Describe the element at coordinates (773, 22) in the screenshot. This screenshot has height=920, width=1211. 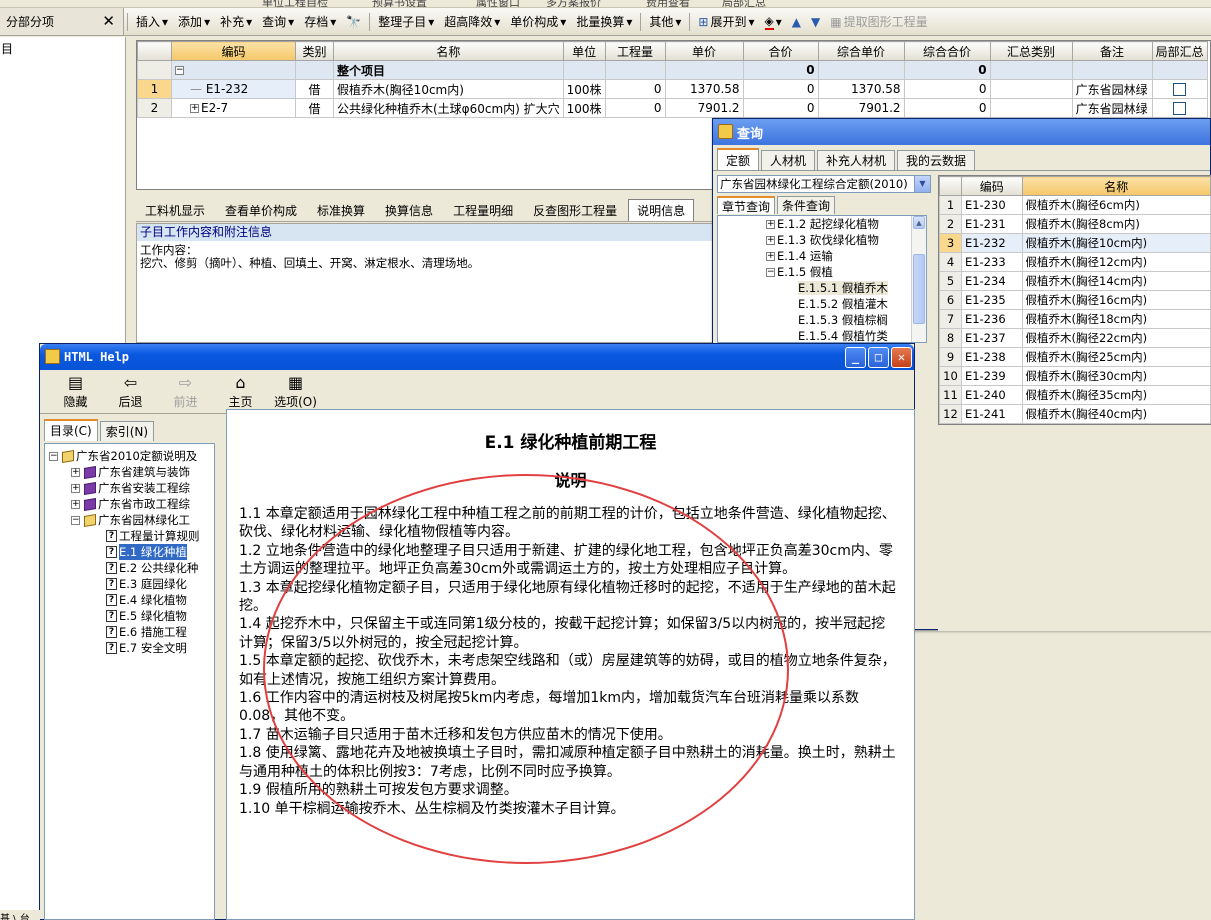
I see `fill-color-button: ◈ ▾` at that location.